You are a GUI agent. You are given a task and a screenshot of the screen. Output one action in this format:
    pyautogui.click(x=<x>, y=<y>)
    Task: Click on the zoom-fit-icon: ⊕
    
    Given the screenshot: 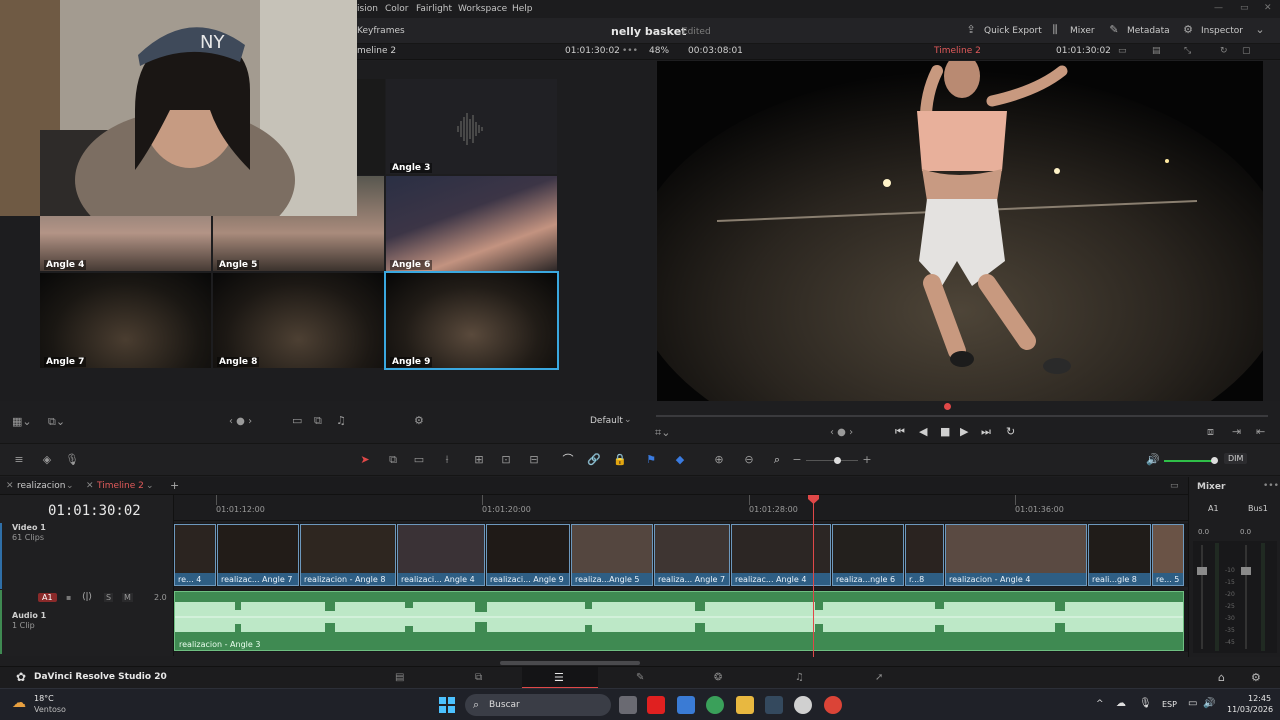 What is the action you would take?
    pyautogui.click(x=719, y=460)
    